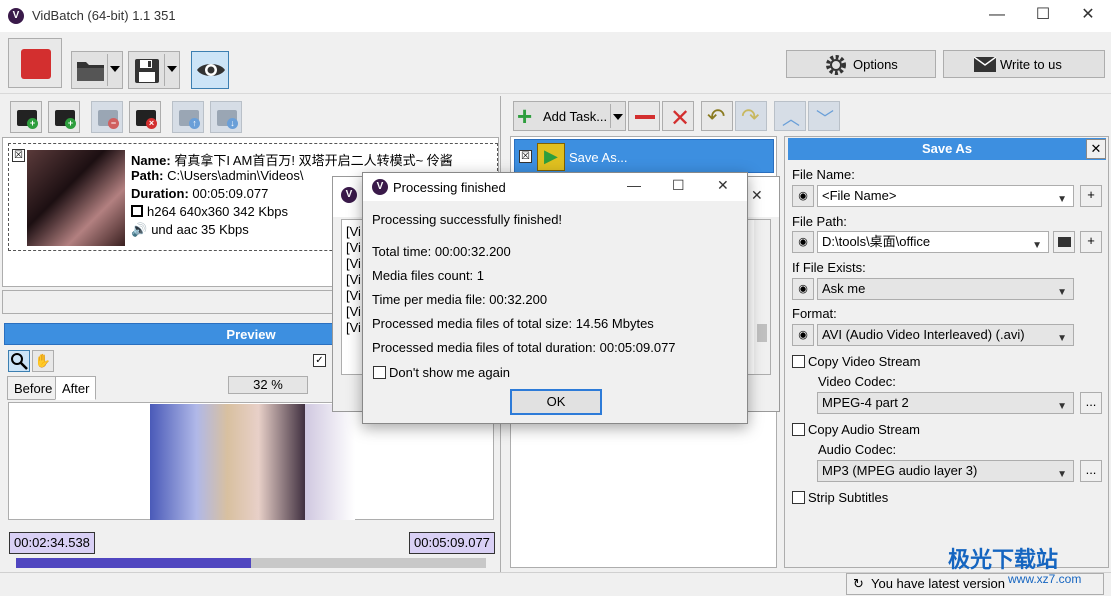 Image resolution: width=1111 pixels, height=596 pixels. Describe the element at coordinates (798, 429) in the screenshot. I see `copy-audio-checkbox` at that location.